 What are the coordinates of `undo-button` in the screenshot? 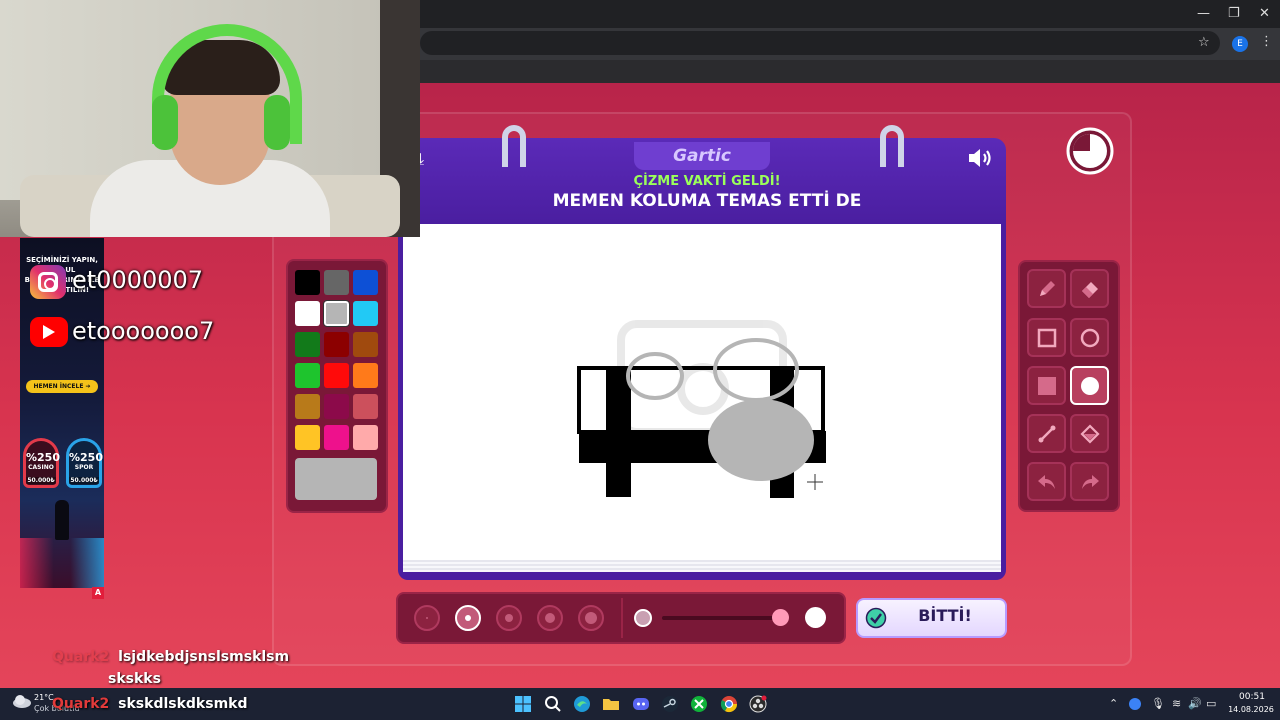 It's located at (1046, 481).